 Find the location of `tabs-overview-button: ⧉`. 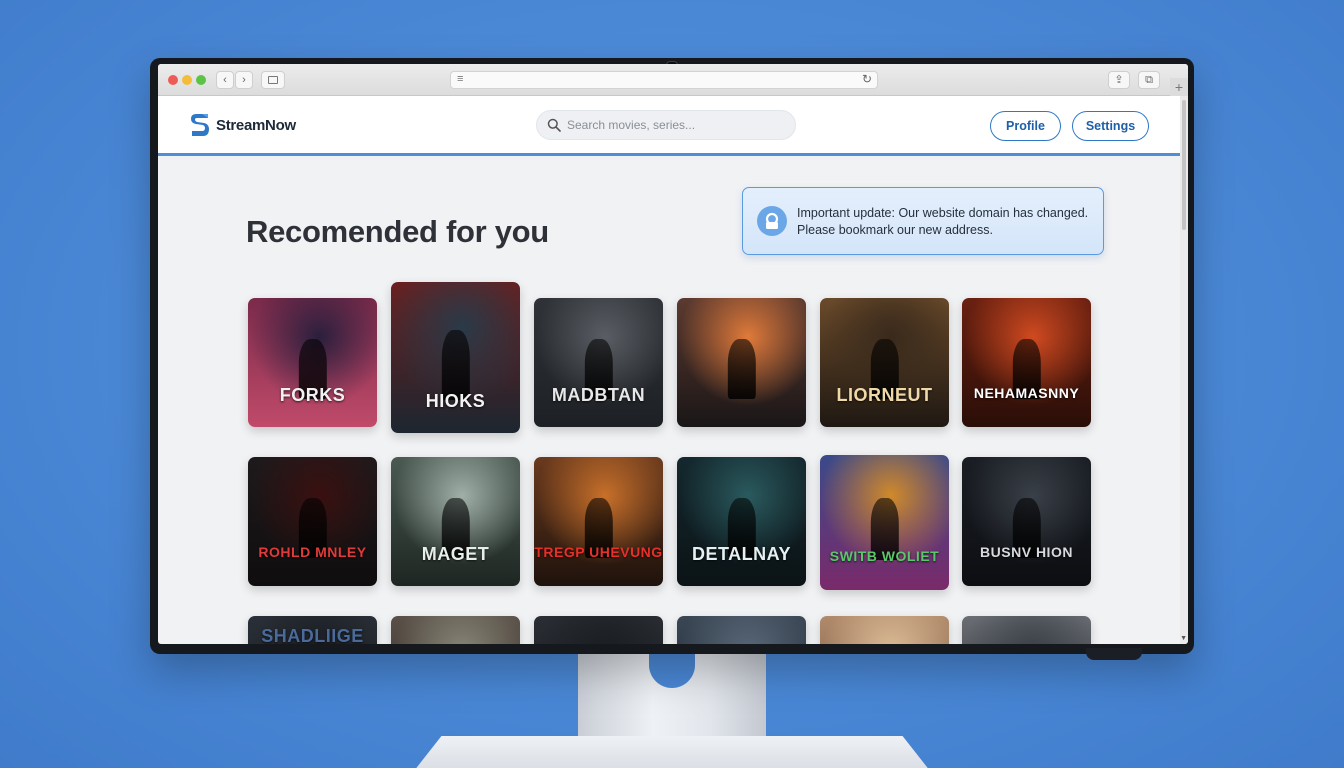

tabs-overview-button: ⧉ is located at coordinates (1149, 80).